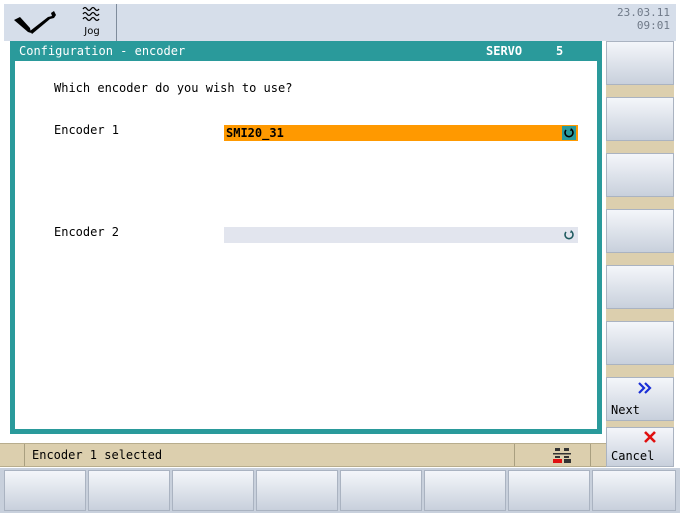  I want to click on date-text: 23.03.11, so click(643, 12).